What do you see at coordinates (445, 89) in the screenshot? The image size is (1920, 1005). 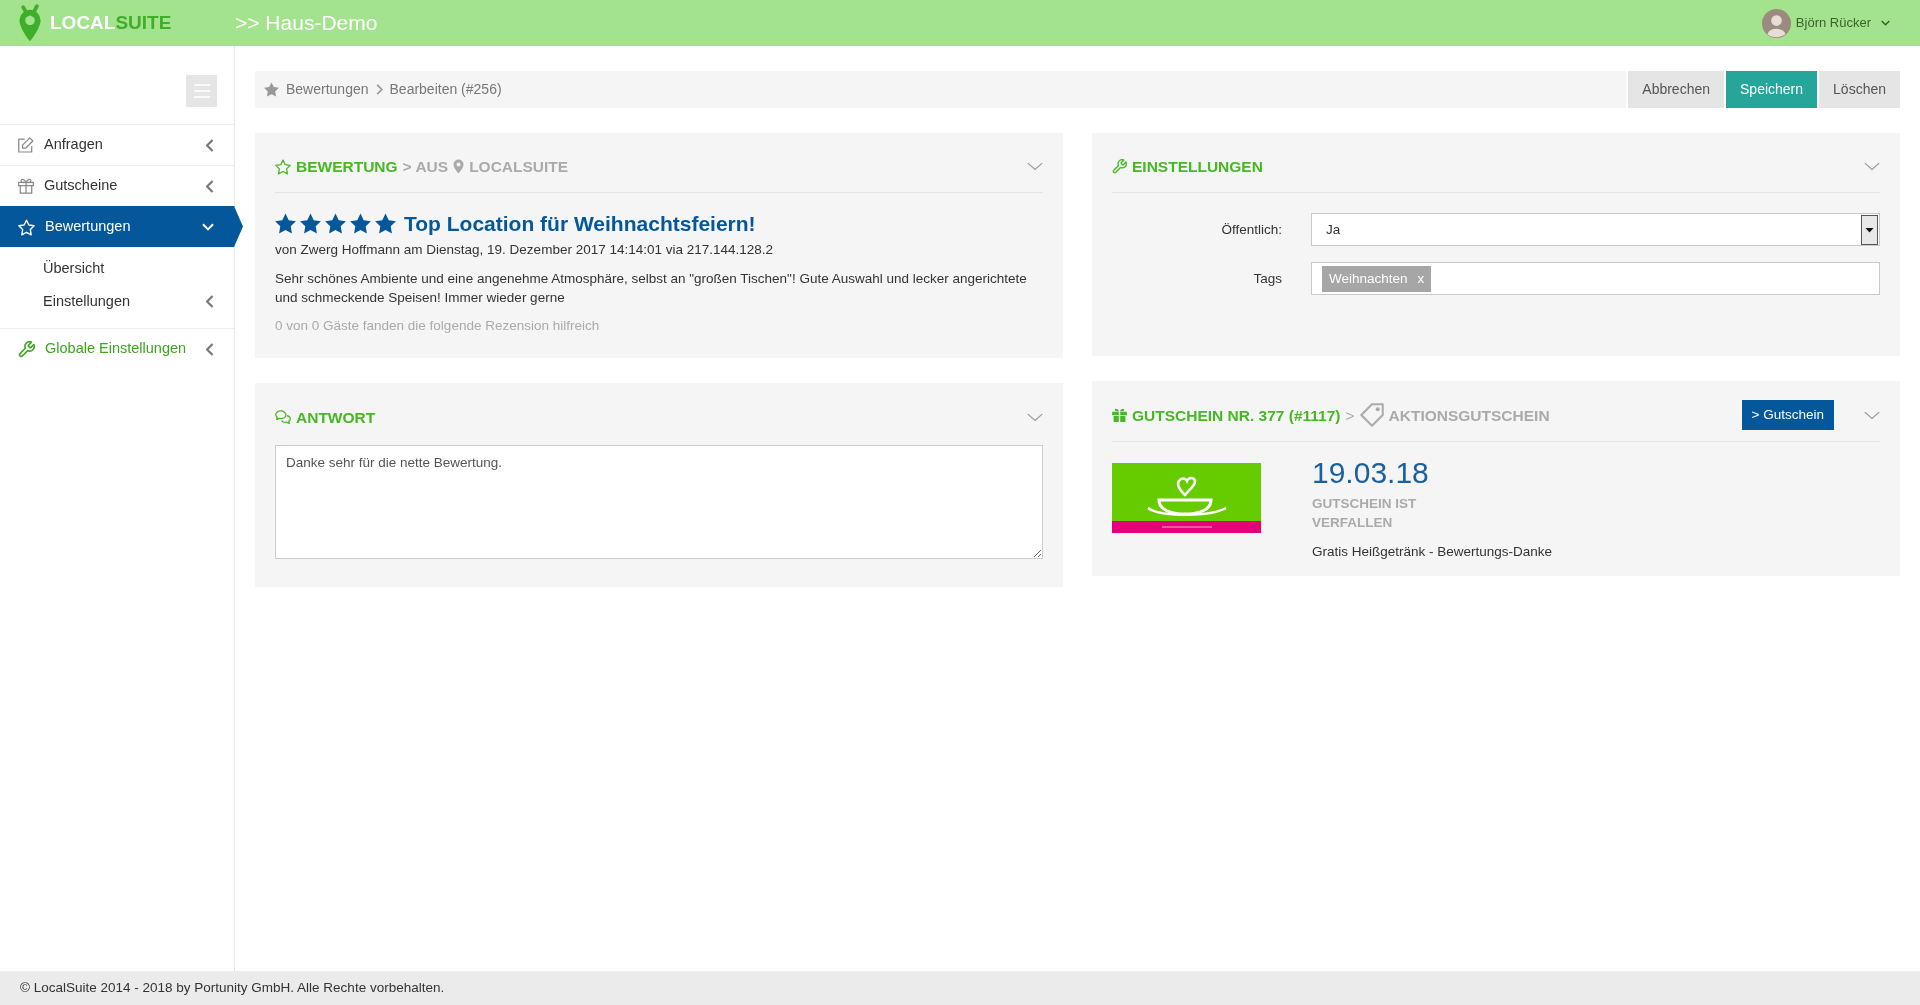 I see `breadcrumb-current: Bearbeiten (#256)` at bounding box center [445, 89].